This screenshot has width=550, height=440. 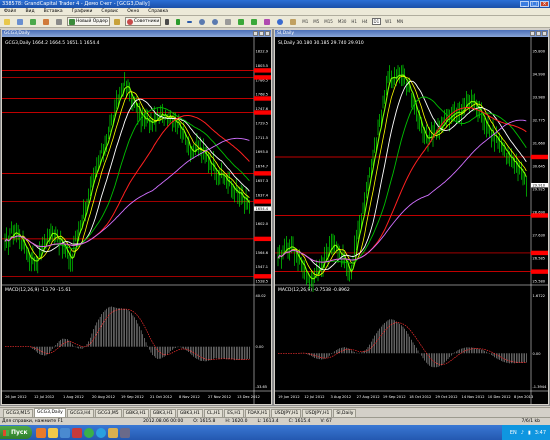 What do you see at coordinates (499, 397) in the screenshot?
I see `date-tick-label: 10 Dec 2012` at bounding box center [499, 397].